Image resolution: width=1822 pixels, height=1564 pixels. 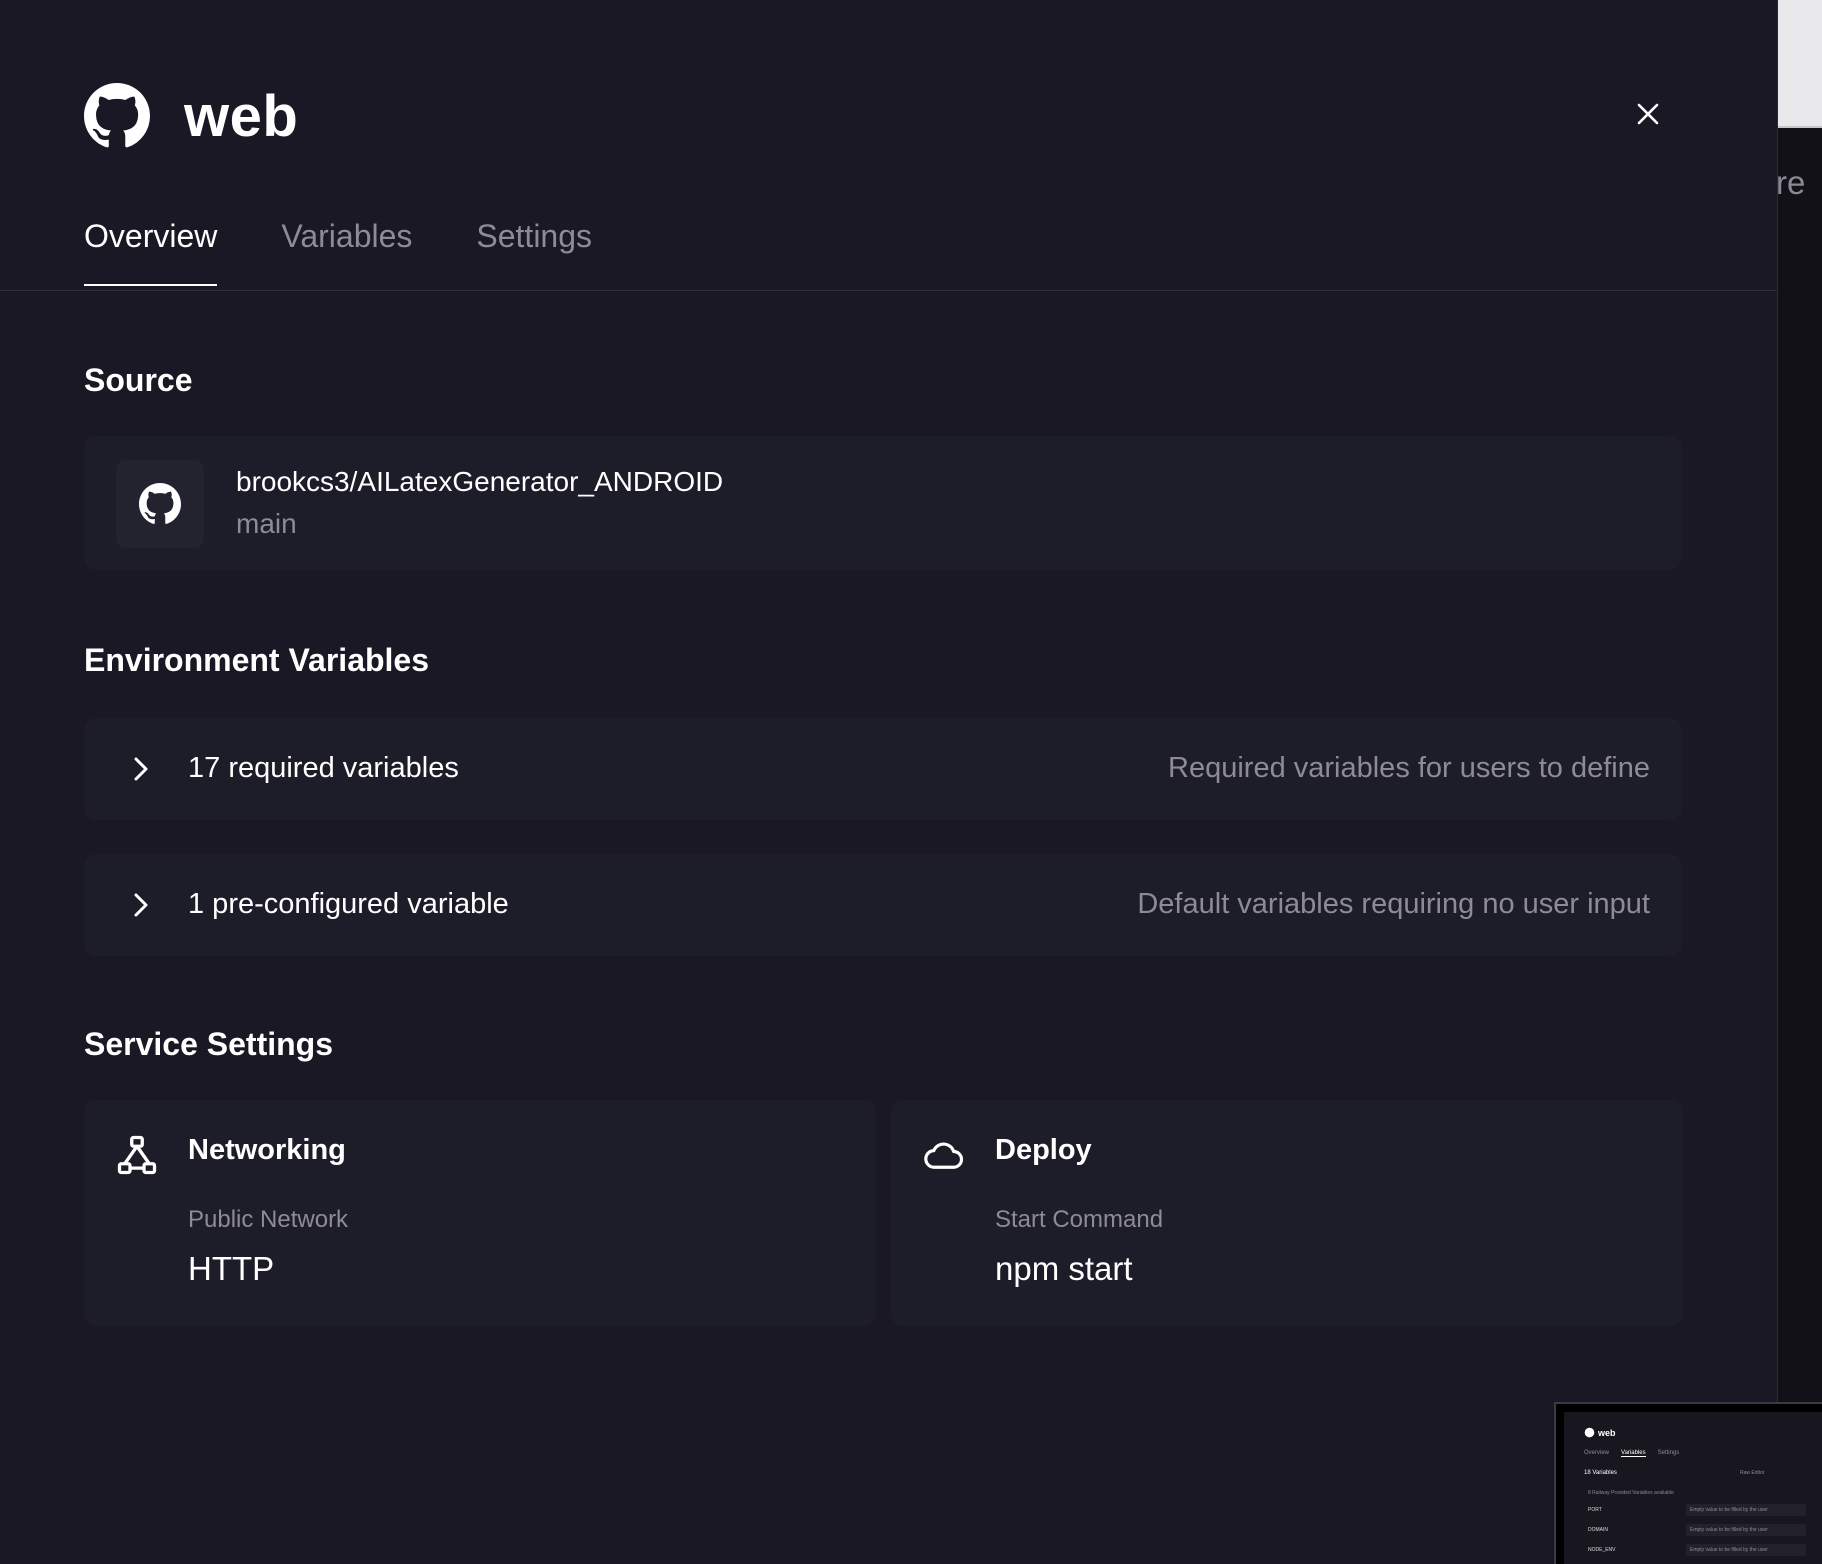 What do you see at coordinates (1079, 1219) in the screenshot?
I see `start-command-label: Start Command` at bounding box center [1079, 1219].